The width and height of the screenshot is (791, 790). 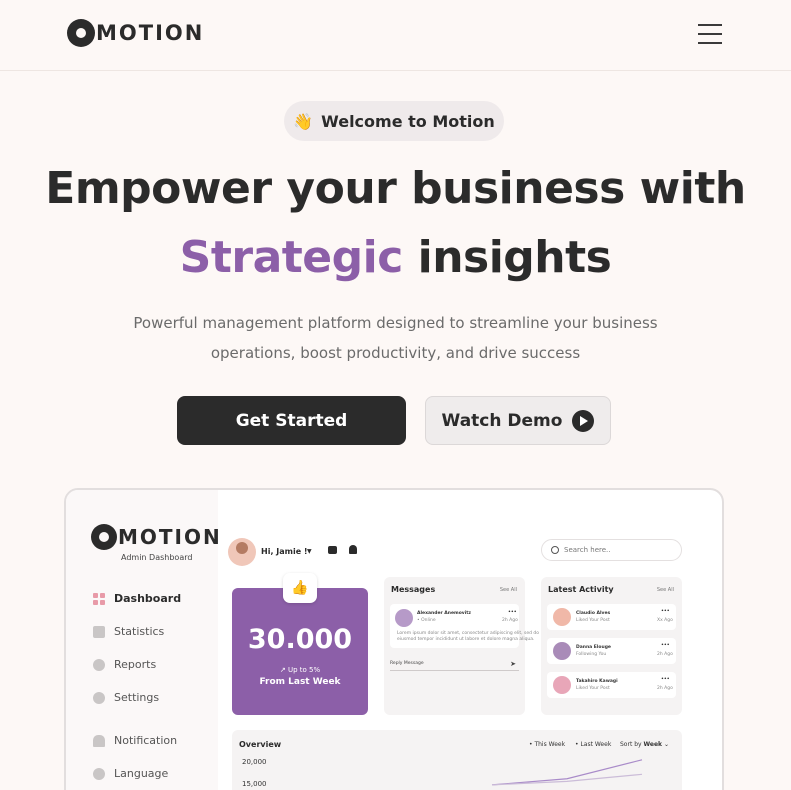 I want to click on reply-label: Reply Message, so click(x=407, y=663).